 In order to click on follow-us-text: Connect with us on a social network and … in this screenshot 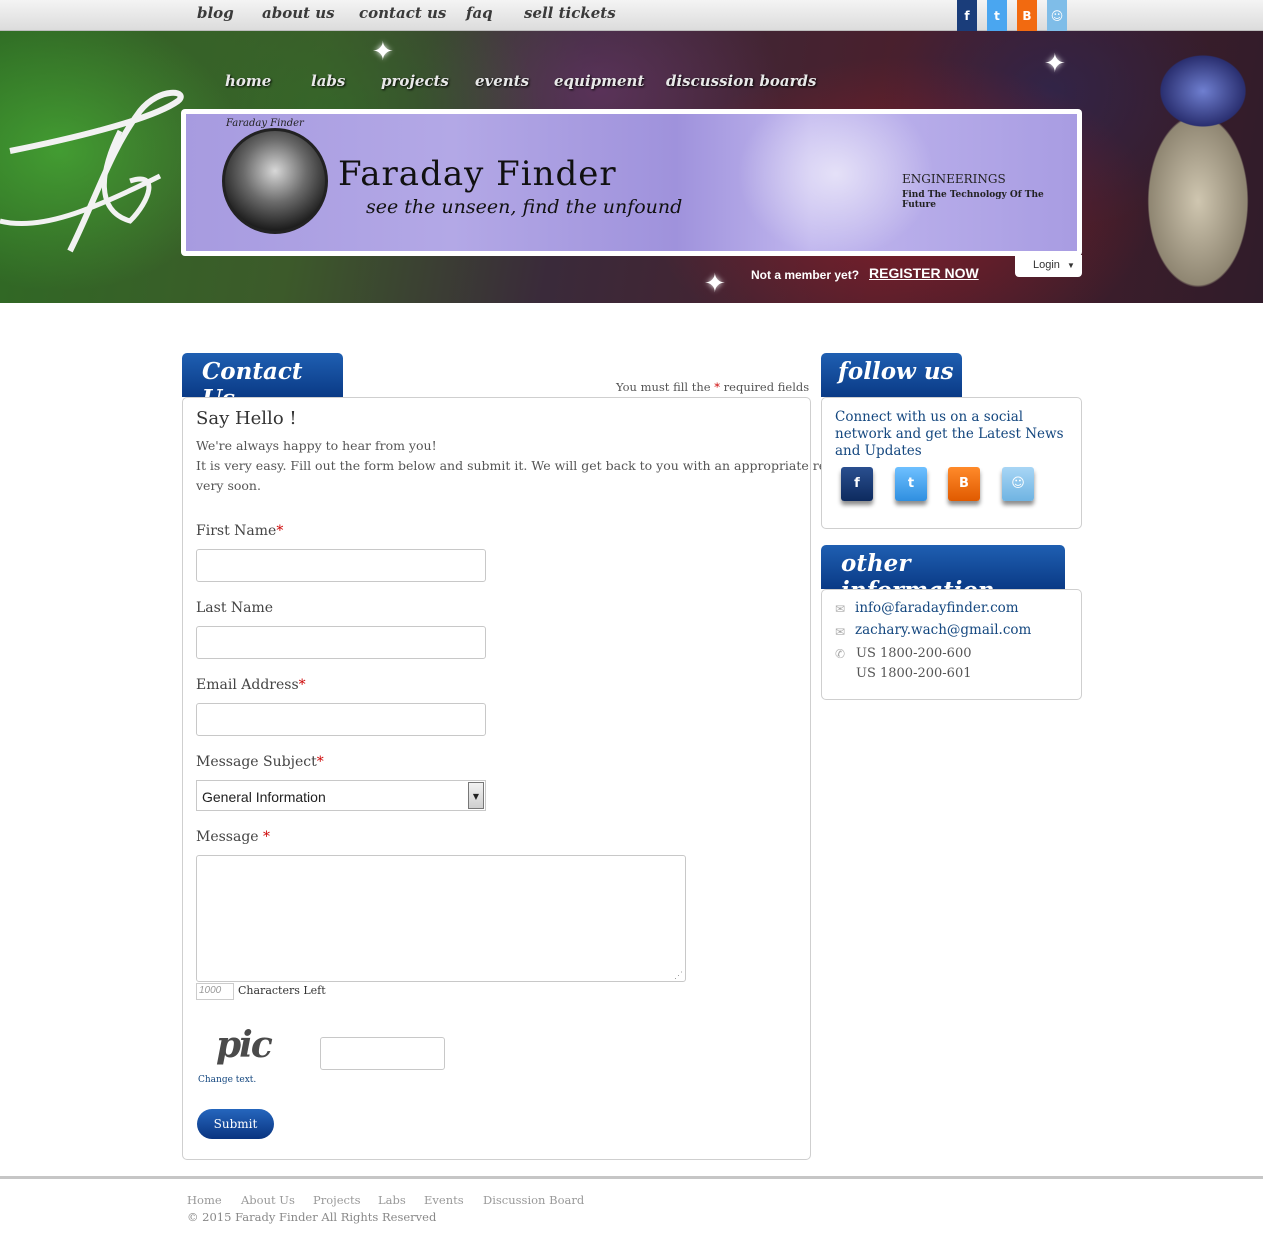, I will do `click(949, 434)`.